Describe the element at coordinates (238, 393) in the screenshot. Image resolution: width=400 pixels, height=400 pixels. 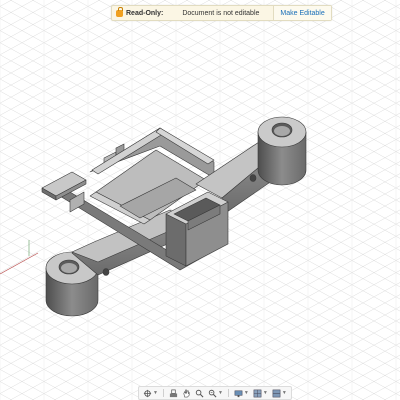
I see `display-settings-icon` at that location.